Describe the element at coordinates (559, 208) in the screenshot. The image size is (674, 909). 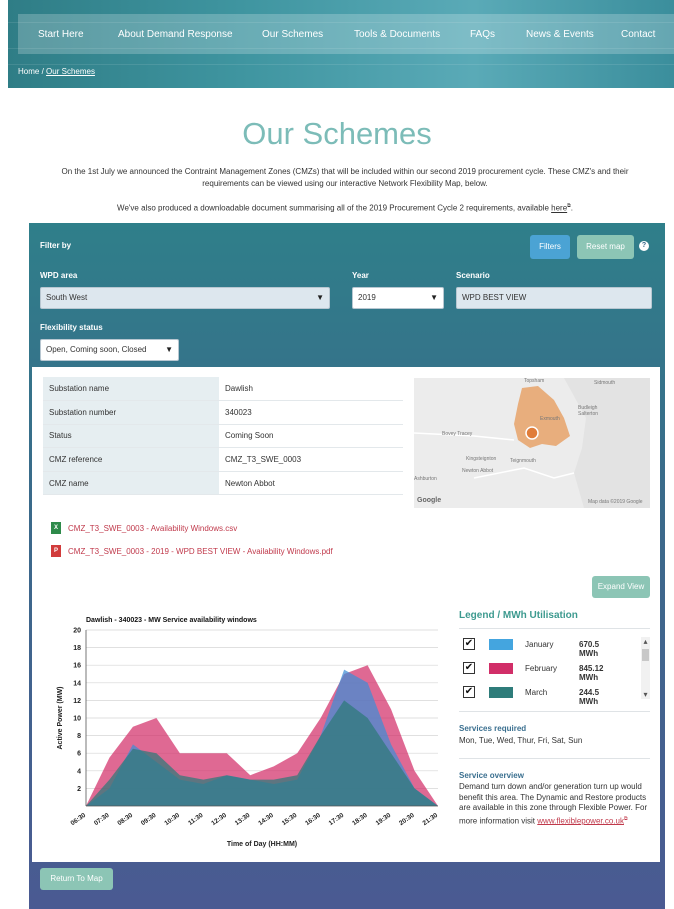
I see `intro-here-link: here` at that location.